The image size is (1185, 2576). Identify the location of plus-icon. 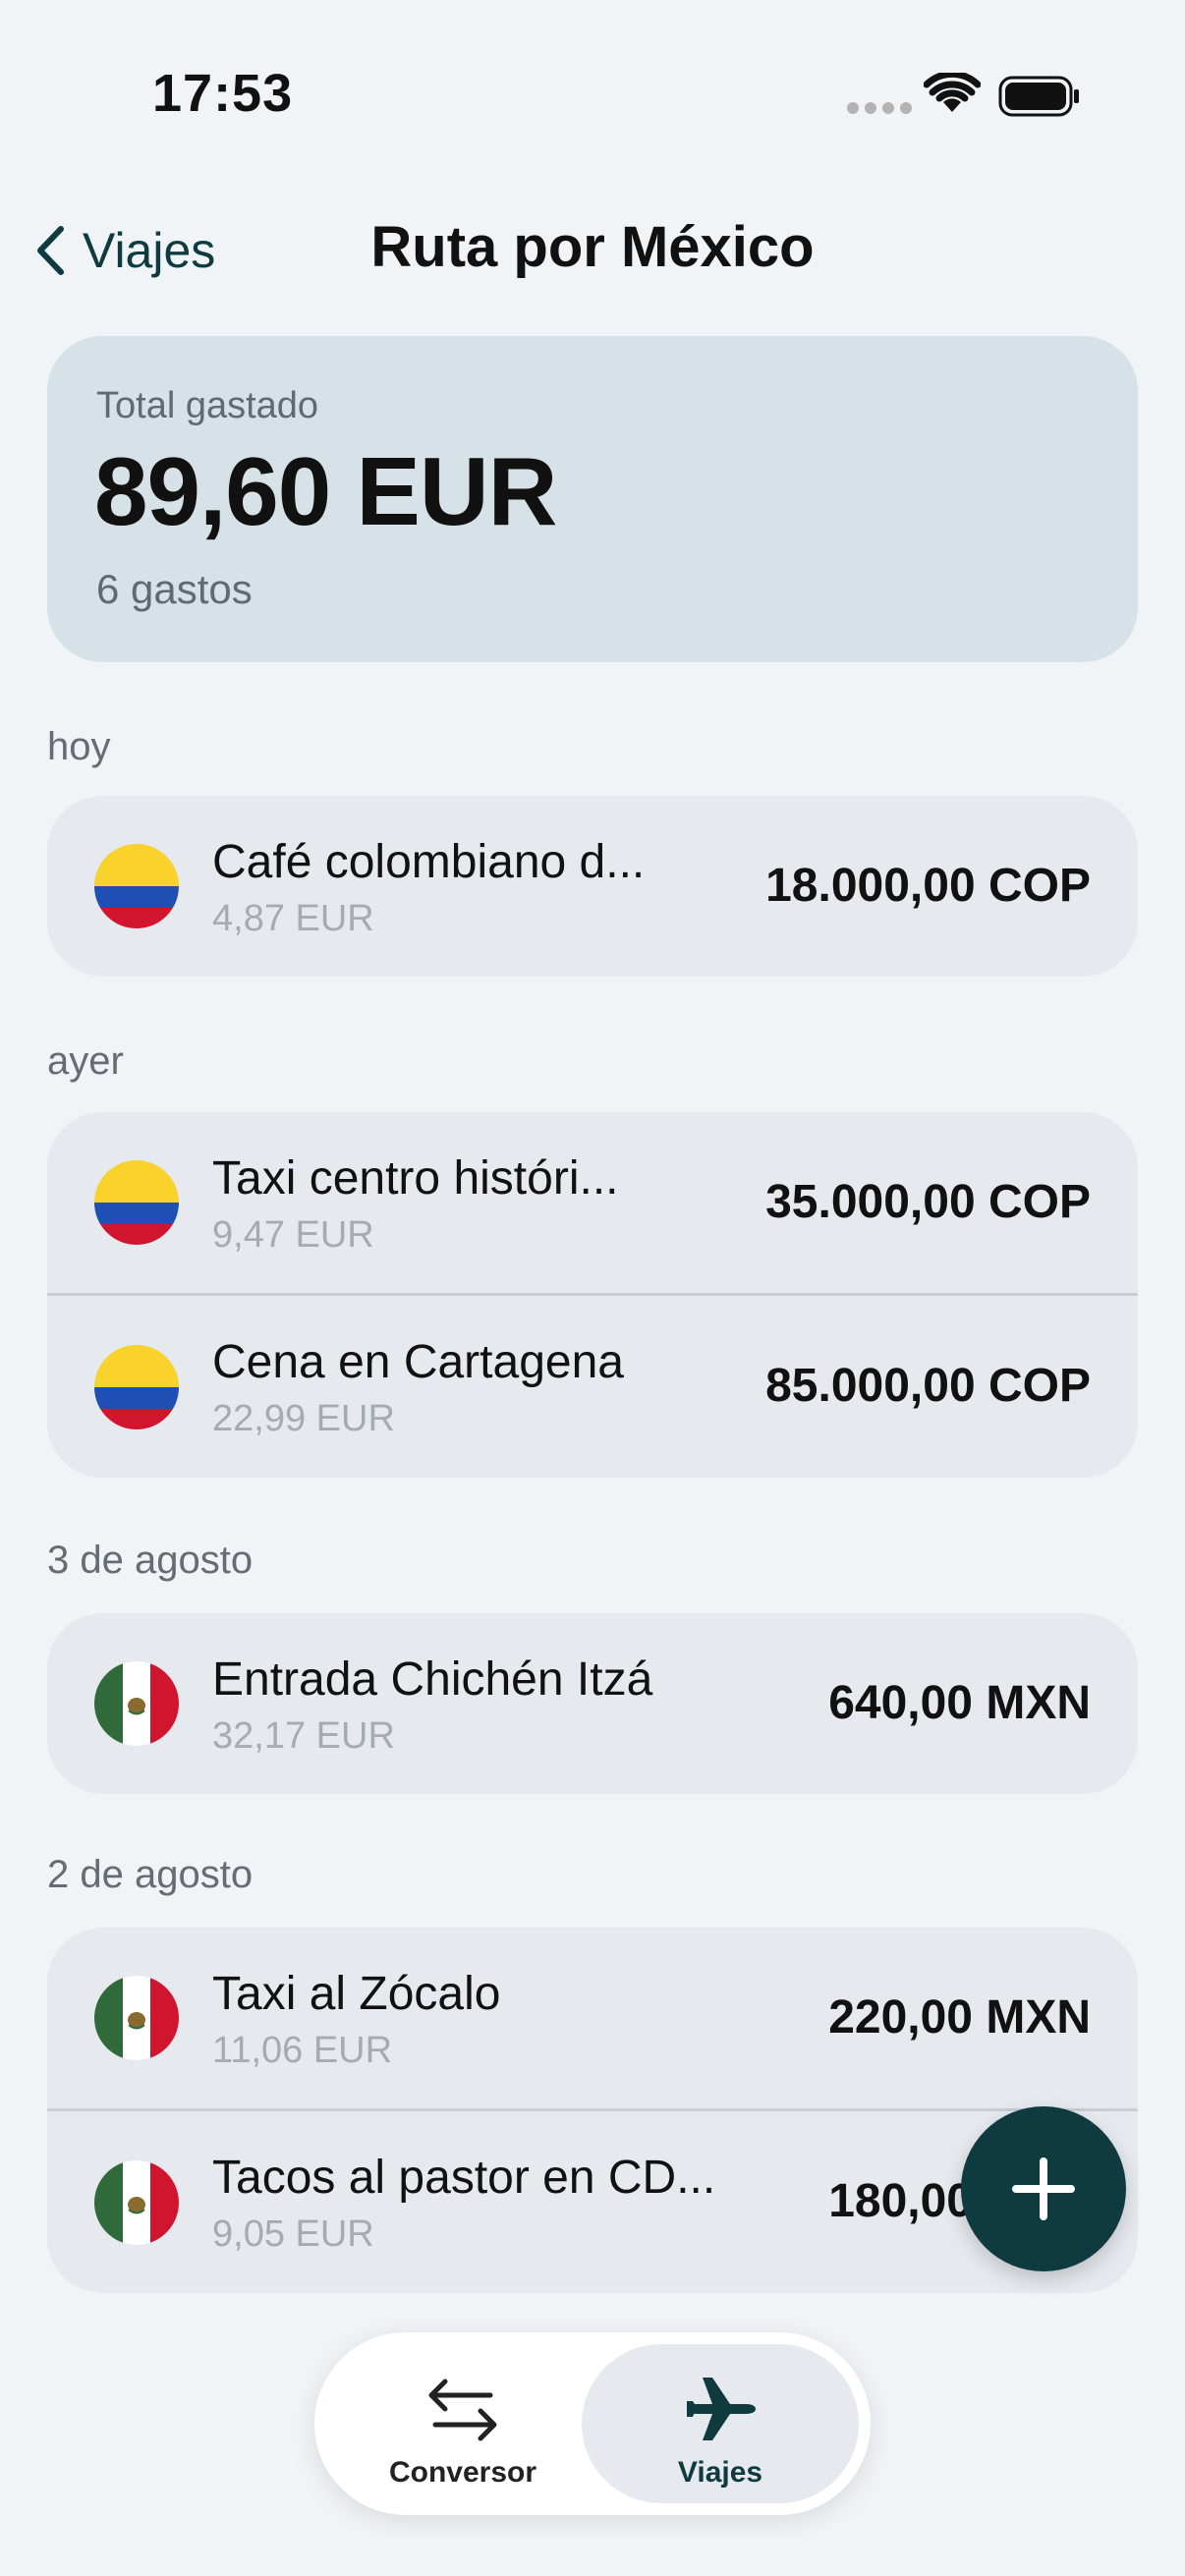
(1044, 2188).